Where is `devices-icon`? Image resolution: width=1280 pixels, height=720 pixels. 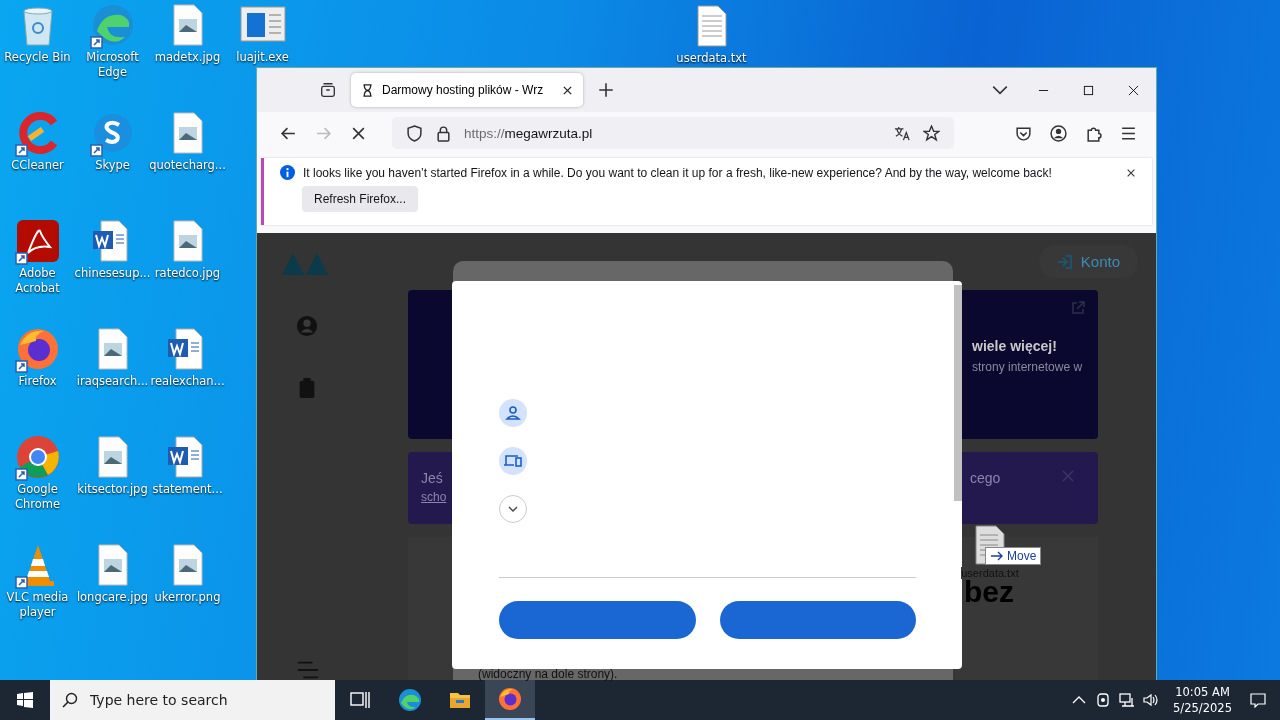 devices-icon is located at coordinates (513, 461).